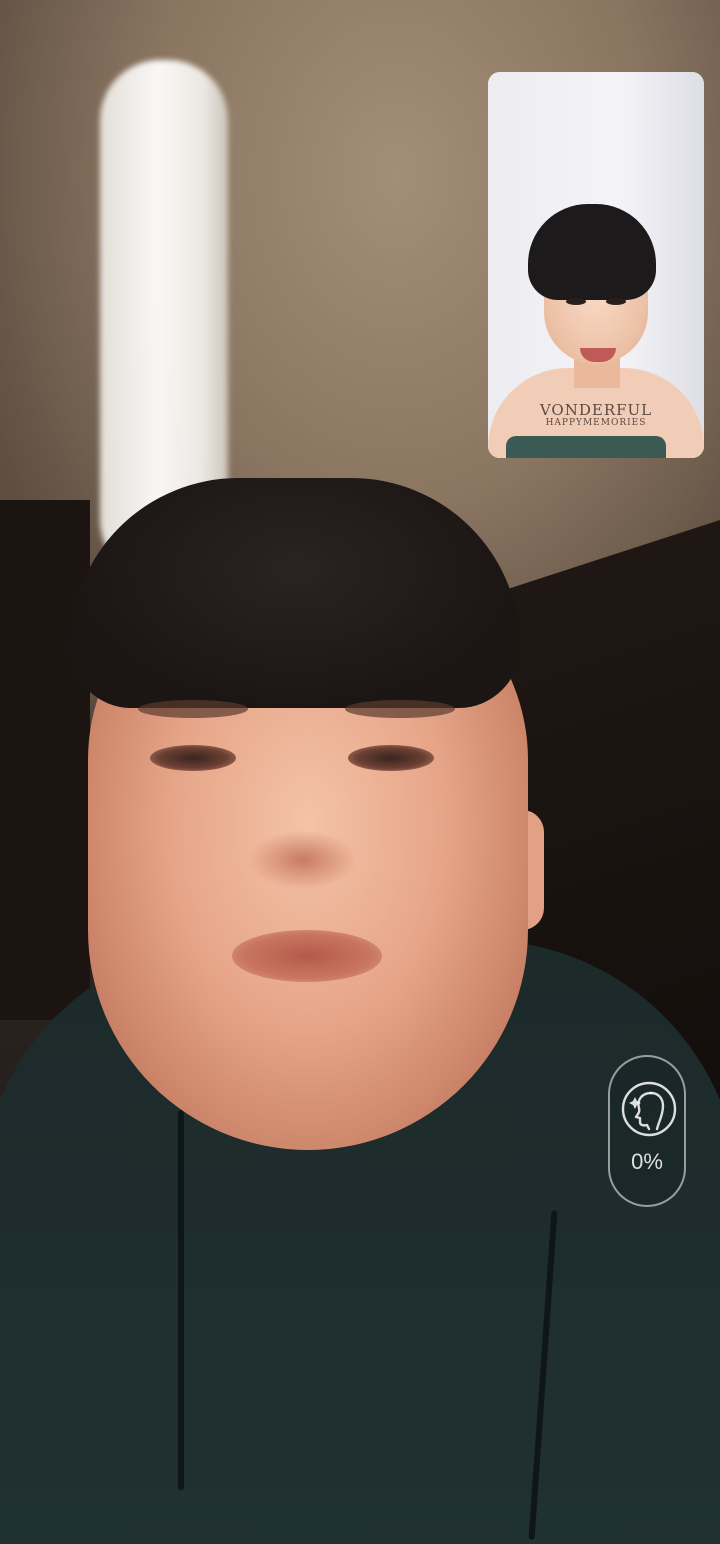 Image resolution: width=720 pixels, height=1544 pixels. Describe the element at coordinates (307, 956) in the screenshot. I see `person-mouth` at that location.